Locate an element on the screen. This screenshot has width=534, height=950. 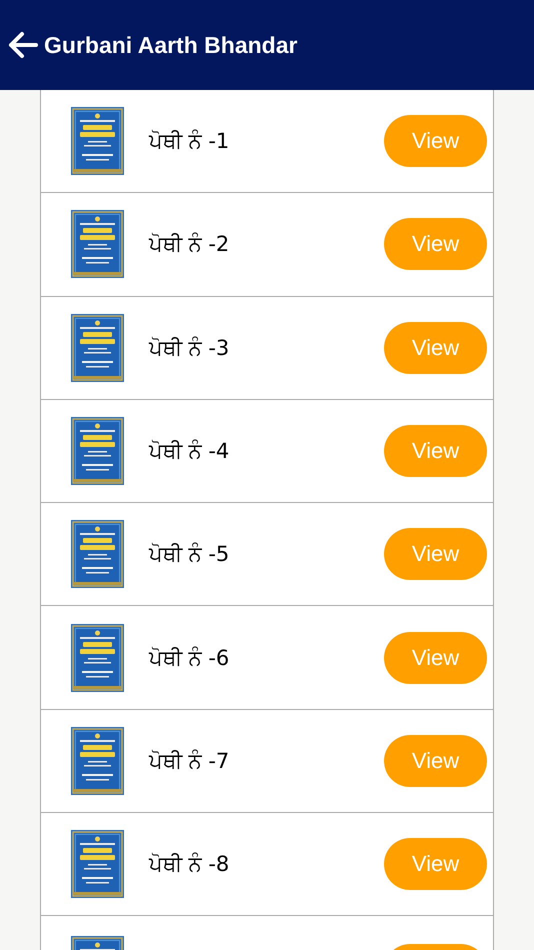
book-title: ਪੋਥੀ ਨੰ -3 is located at coordinates (189, 348).